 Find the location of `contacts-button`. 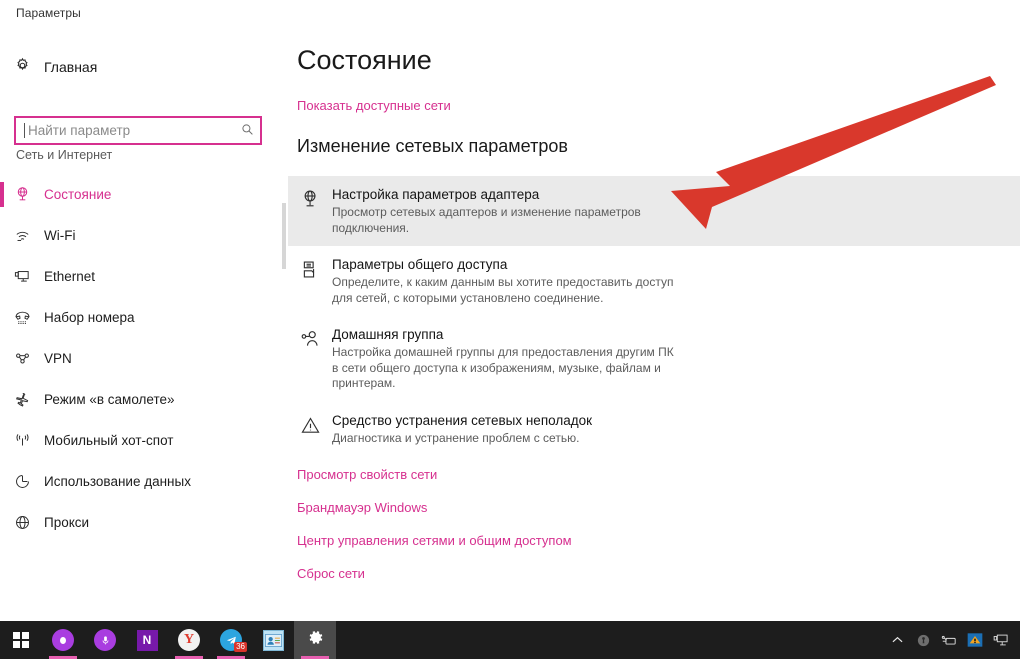

contacts-button is located at coordinates (273, 640).